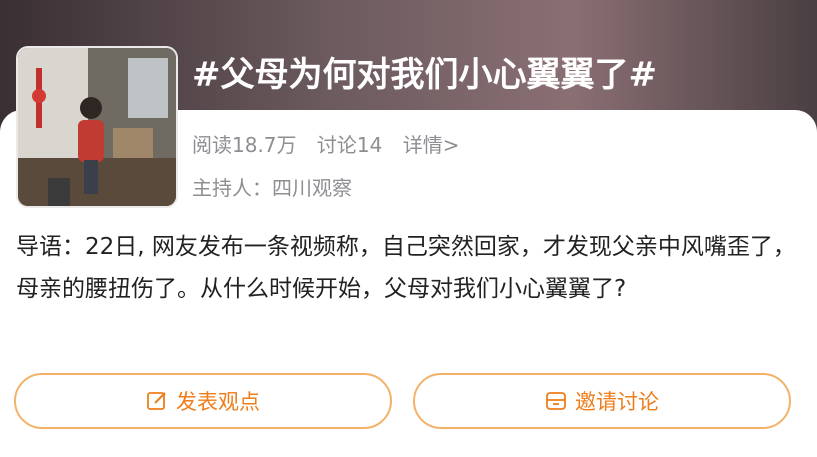  Describe the element at coordinates (157, 401) in the screenshot. I see `edit-icon` at that location.